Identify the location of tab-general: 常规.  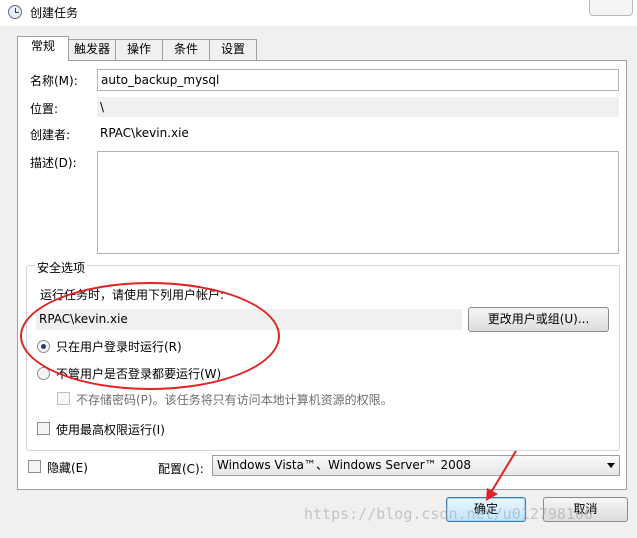
(43, 48).